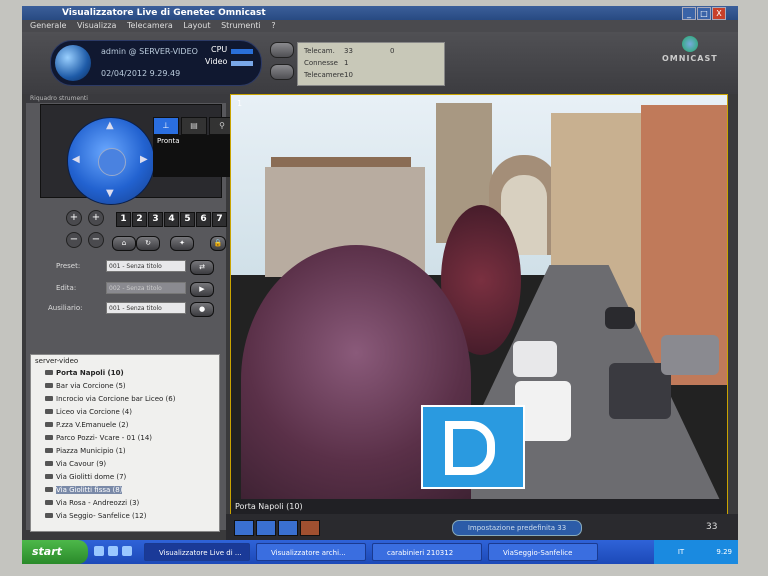 The height and width of the screenshot is (576, 768). What do you see at coordinates (91, 386) in the screenshot?
I see `tree-item-label: Bar via Corcione (5)` at bounding box center [91, 386].